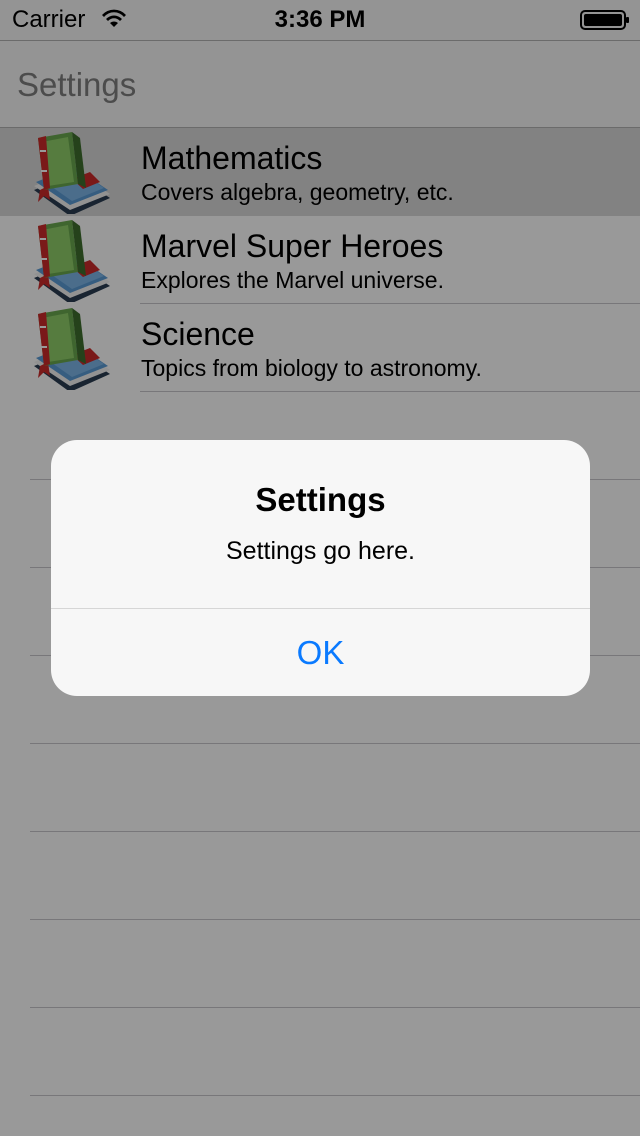 This screenshot has height=1136, width=640. I want to click on ok-button: OK, so click(320, 652).